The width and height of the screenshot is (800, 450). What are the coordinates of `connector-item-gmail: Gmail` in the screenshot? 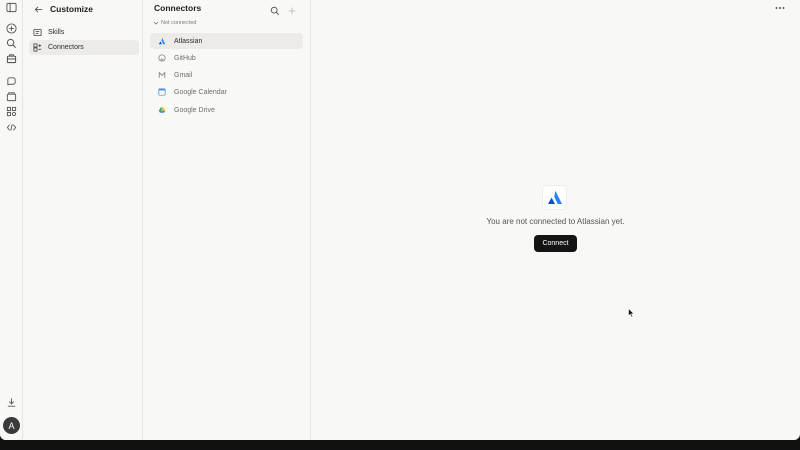 It's located at (226, 75).